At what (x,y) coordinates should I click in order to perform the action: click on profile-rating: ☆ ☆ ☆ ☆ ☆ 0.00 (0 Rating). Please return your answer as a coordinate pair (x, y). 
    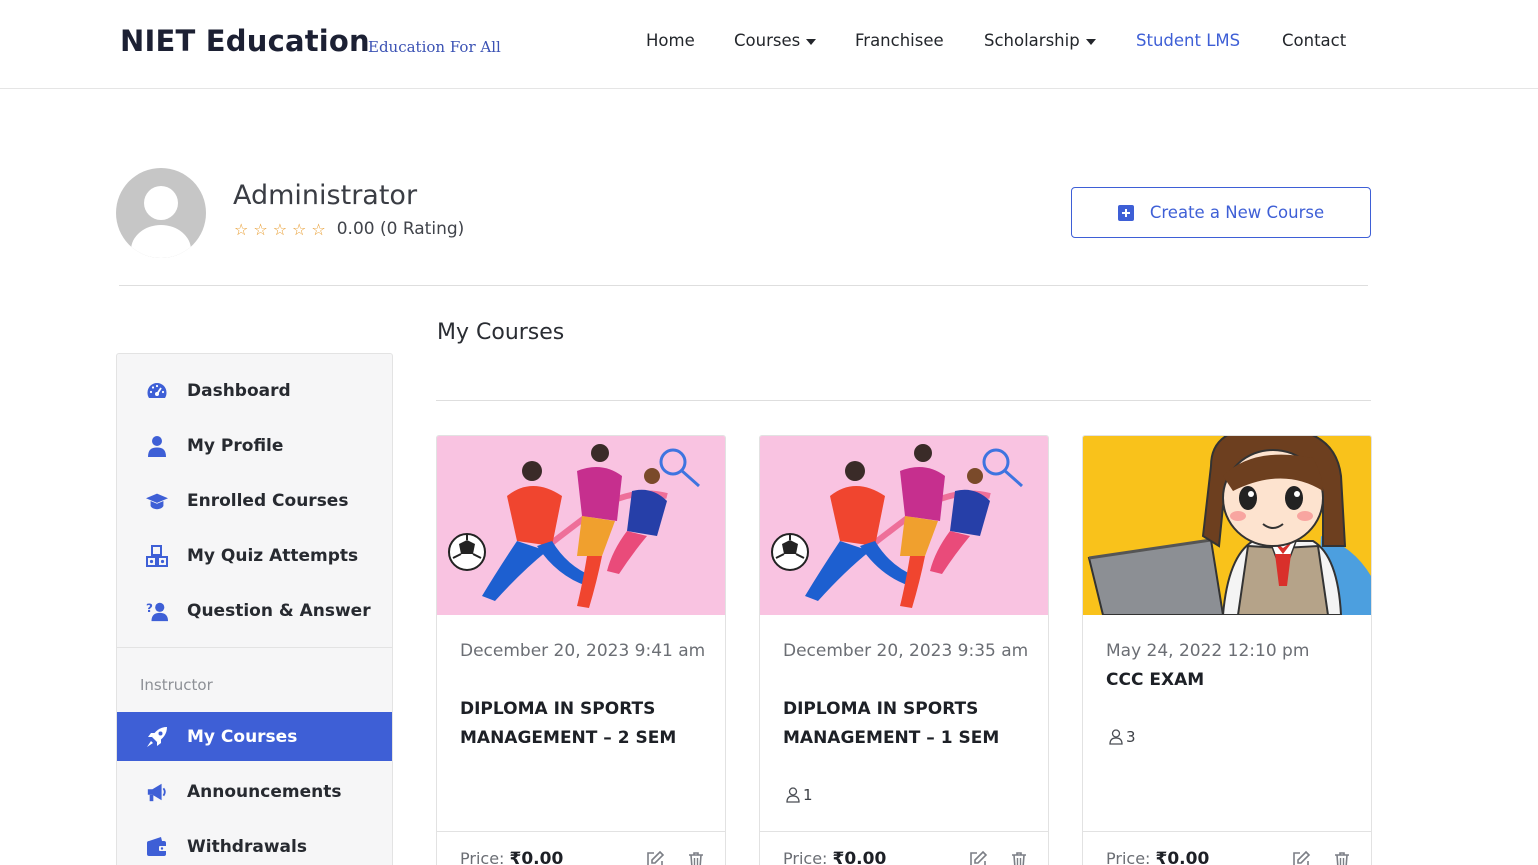
    Looking at the image, I should click on (349, 229).